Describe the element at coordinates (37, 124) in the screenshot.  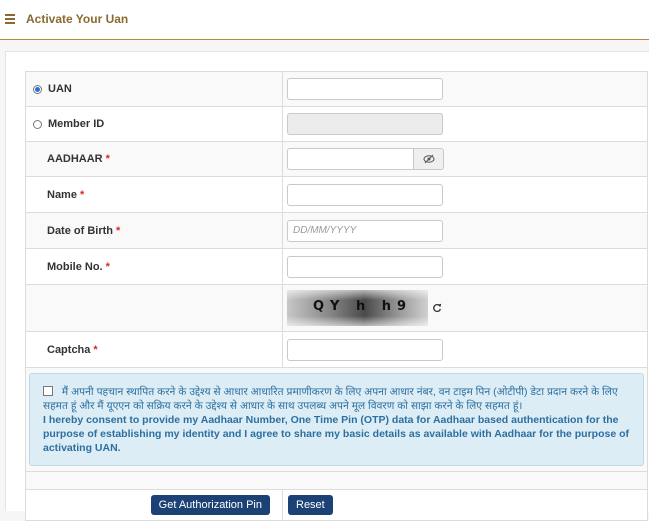
I see `member-id-radio` at that location.